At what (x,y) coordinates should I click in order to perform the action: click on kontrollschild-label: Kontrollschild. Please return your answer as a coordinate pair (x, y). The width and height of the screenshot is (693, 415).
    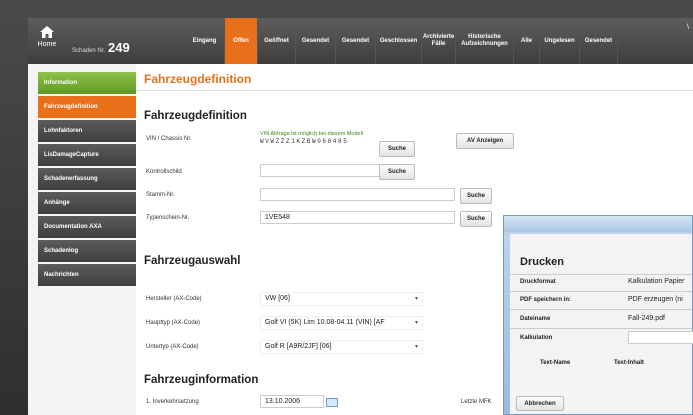
    Looking at the image, I should click on (164, 172).